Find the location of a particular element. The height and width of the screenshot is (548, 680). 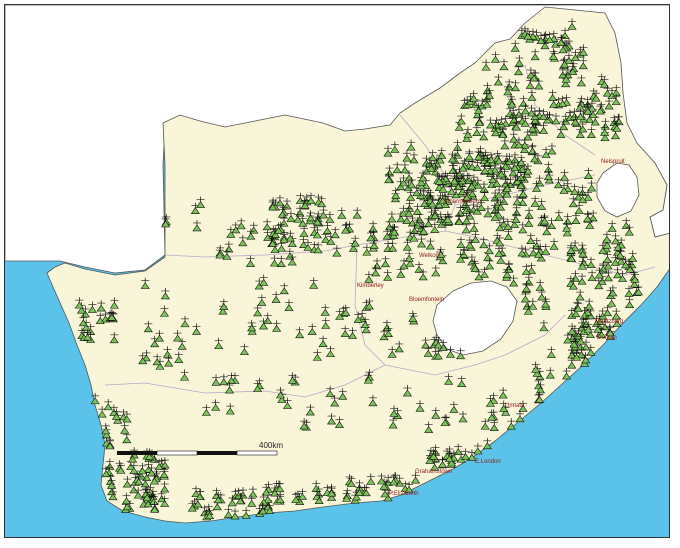

city-label-port-elizabeth: P.Elizabeth is located at coordinates (404, 494).